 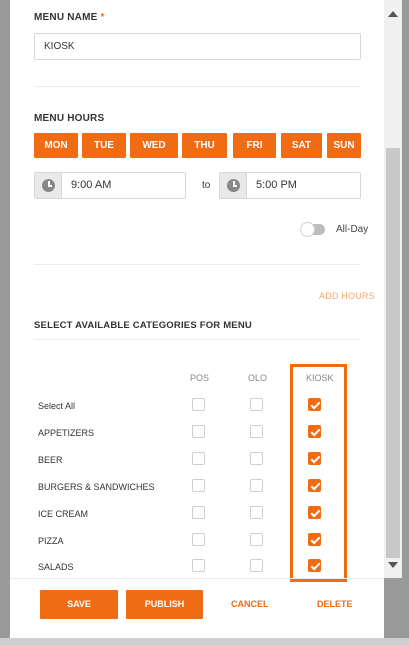 What do you see at coordinates (206, 185) in the screenshot?
I see `time-range-to-label: to` at bounding box center [206, 185].